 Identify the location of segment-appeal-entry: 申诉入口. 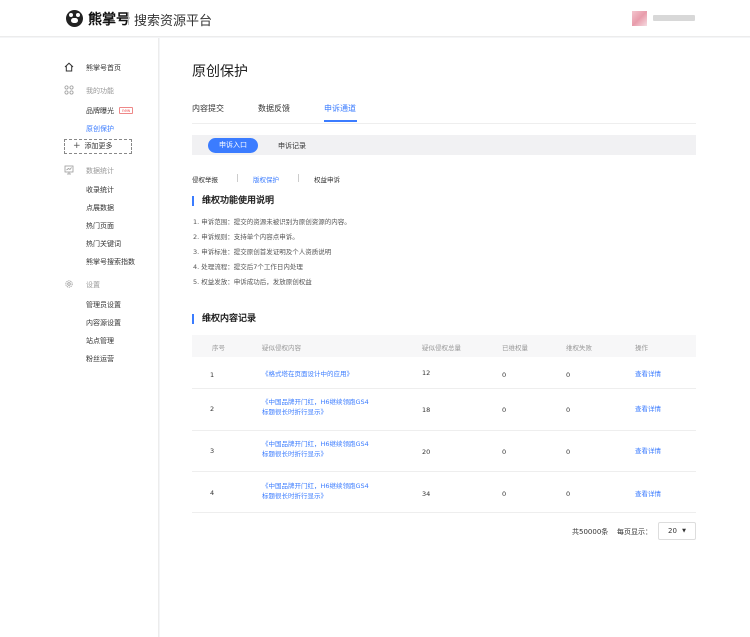
(233, 145).